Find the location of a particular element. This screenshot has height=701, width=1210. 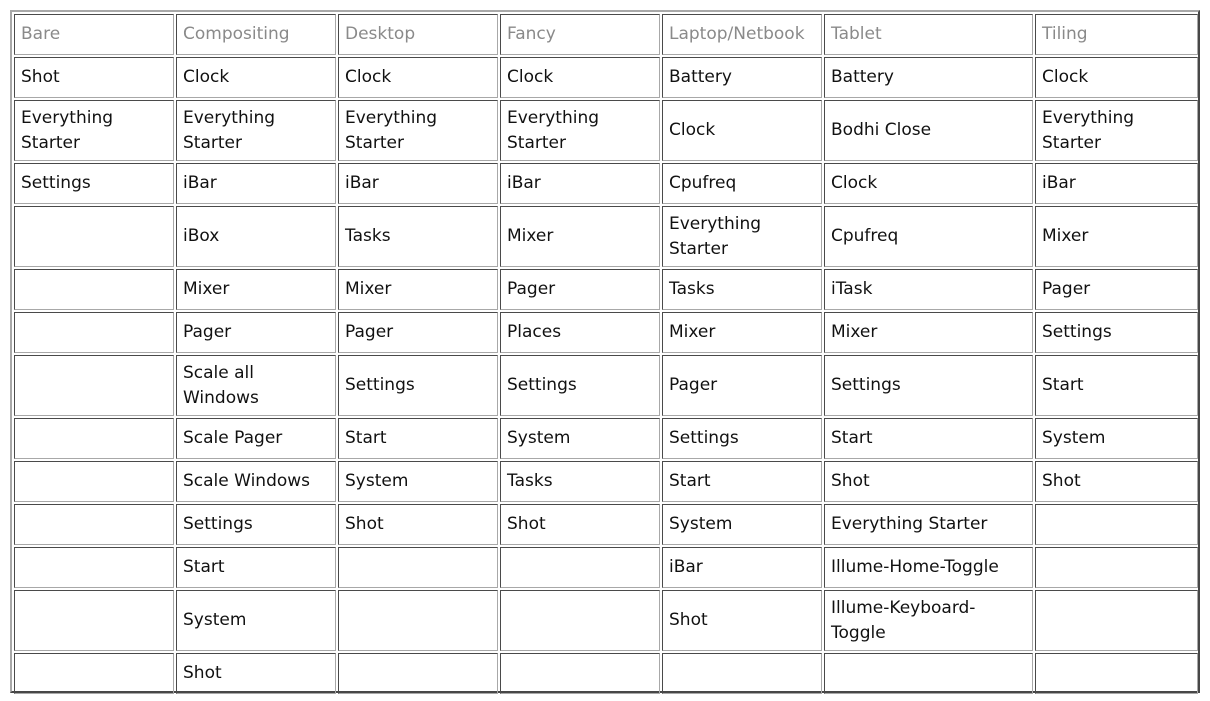

header-cell: Tablet is located at coordinates (928, 34).